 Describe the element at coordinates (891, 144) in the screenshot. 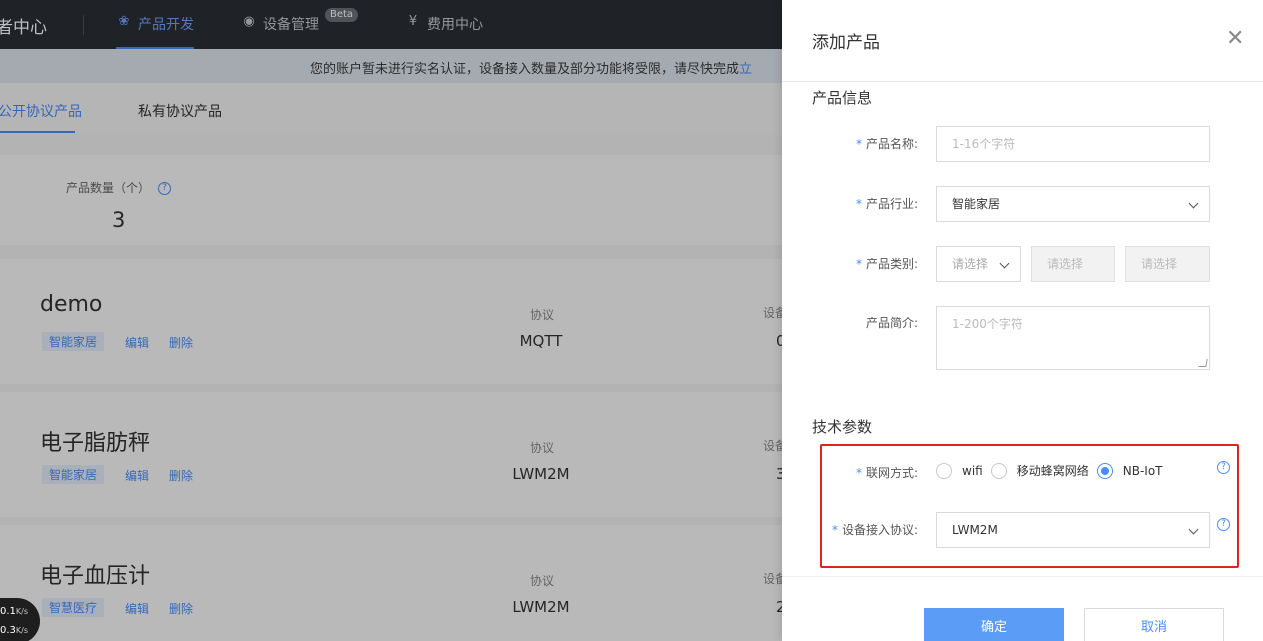

I see `label-text: 产品名称:` at that location.